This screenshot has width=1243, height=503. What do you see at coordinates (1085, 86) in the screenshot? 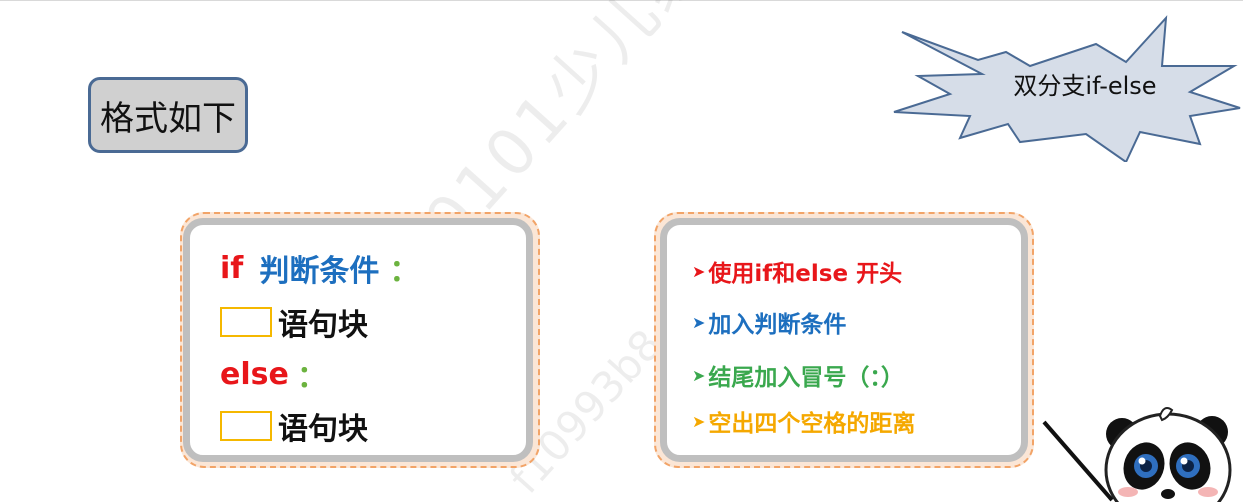
I see `burst-title: 双分支if-else` at bounding box center [1085, 86].